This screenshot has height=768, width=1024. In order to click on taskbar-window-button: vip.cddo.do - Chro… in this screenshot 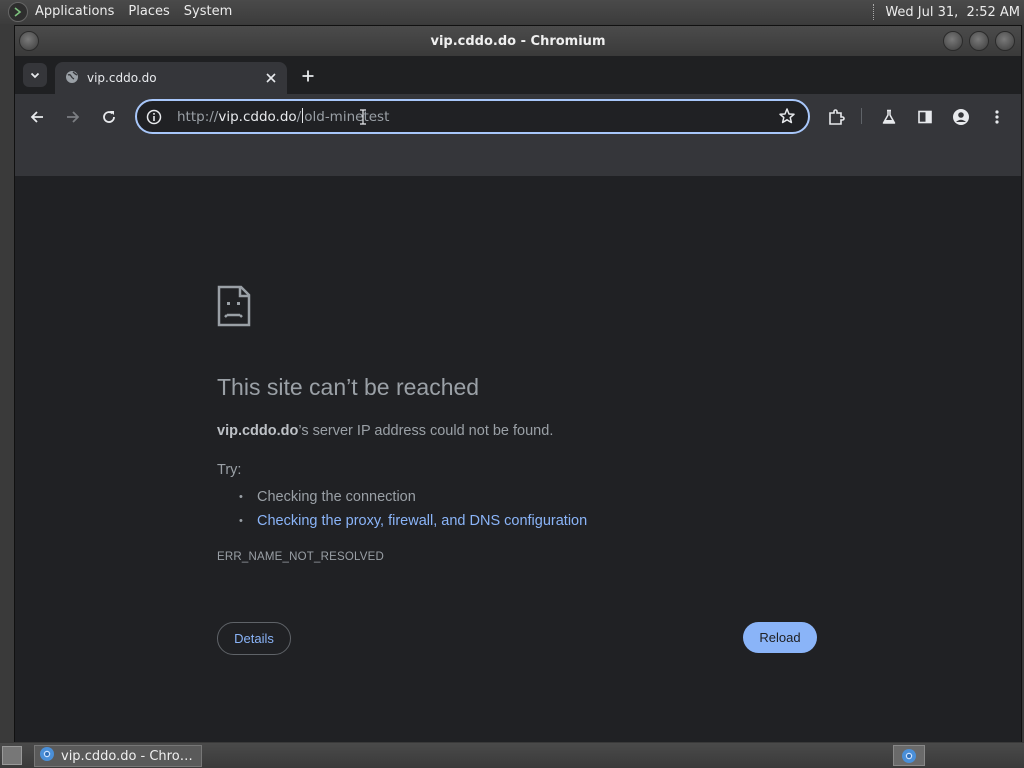, I will do `click(118, 756)`.